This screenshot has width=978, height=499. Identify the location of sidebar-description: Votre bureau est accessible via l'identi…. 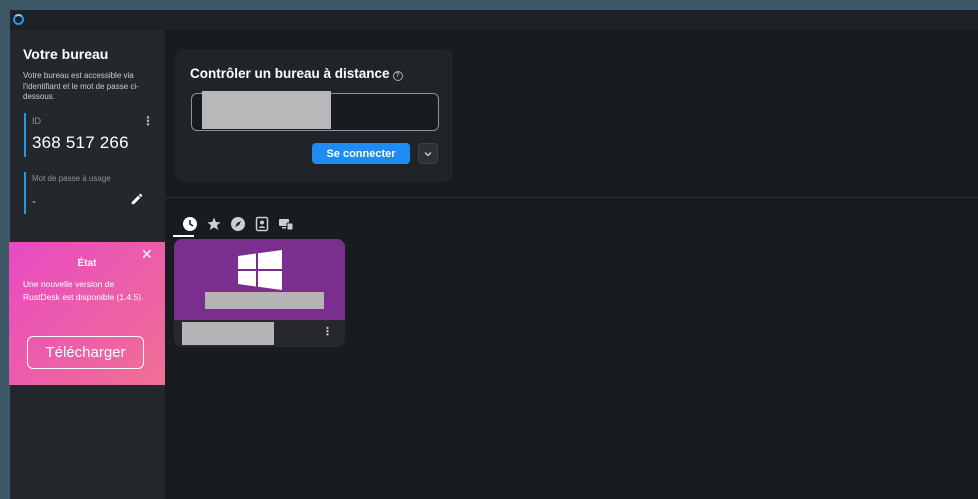
(81, 86).